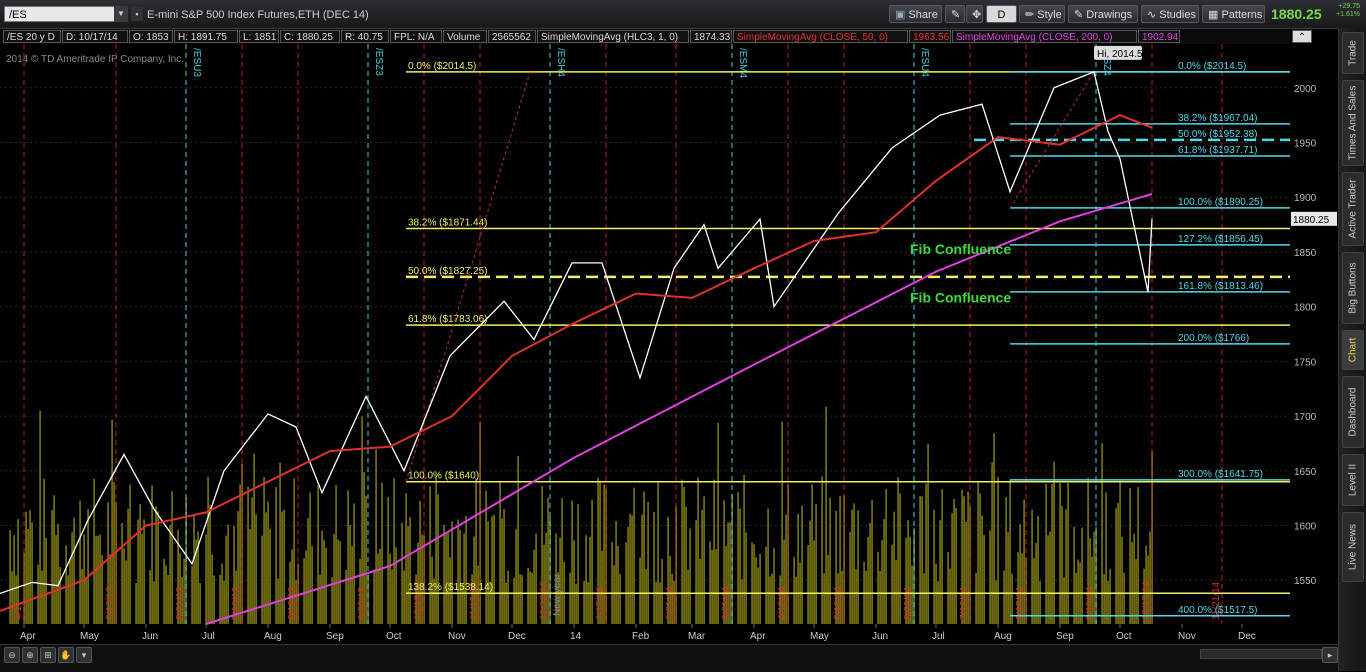 The width and height of the screenshot is (1366, 672). I want to click on price-change: +29.75 +1.61%, so click(1344, 11).